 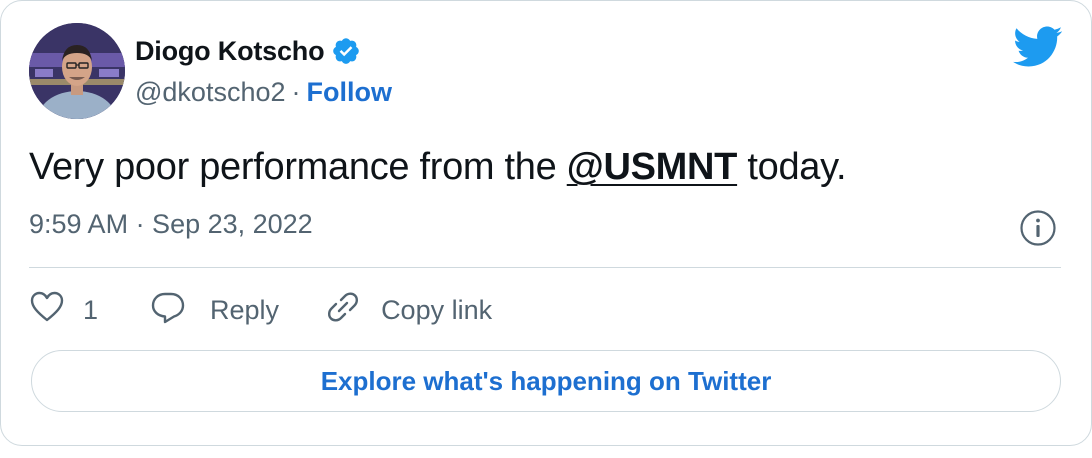 What do you see at coordinates (91, 309) in the screenshot?
I see `like-count: 1` at bounding box center [91, 309].